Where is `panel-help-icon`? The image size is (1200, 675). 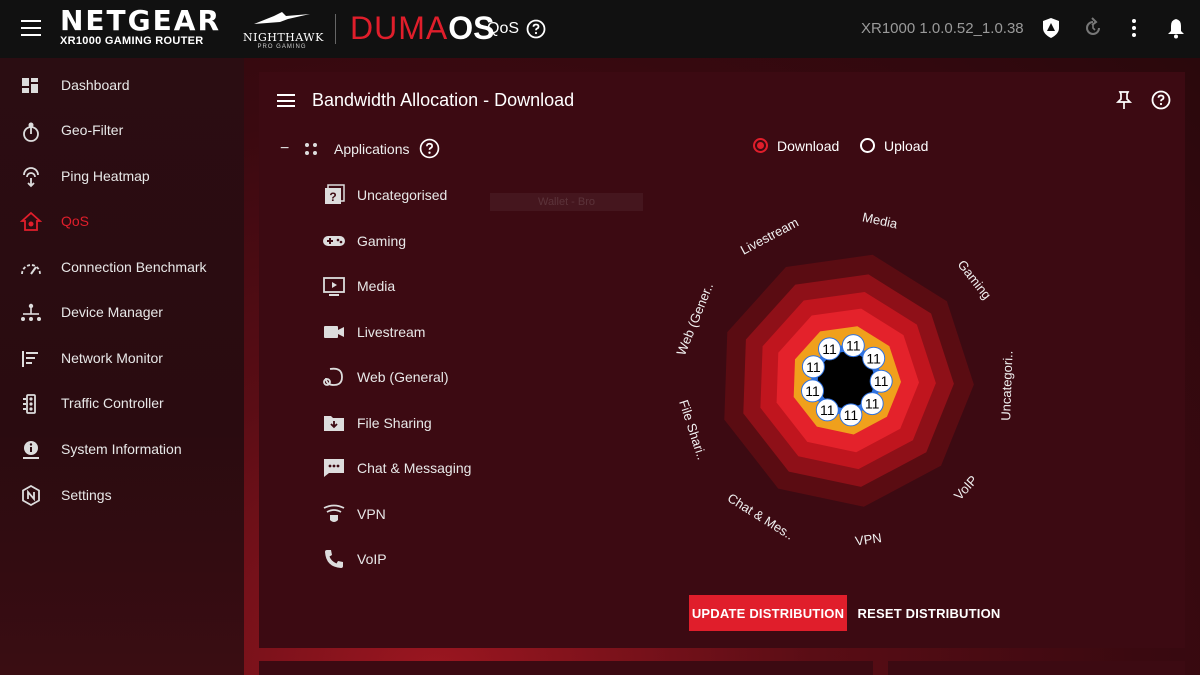
panel-help-icon is located at coordinates (1161, 100).